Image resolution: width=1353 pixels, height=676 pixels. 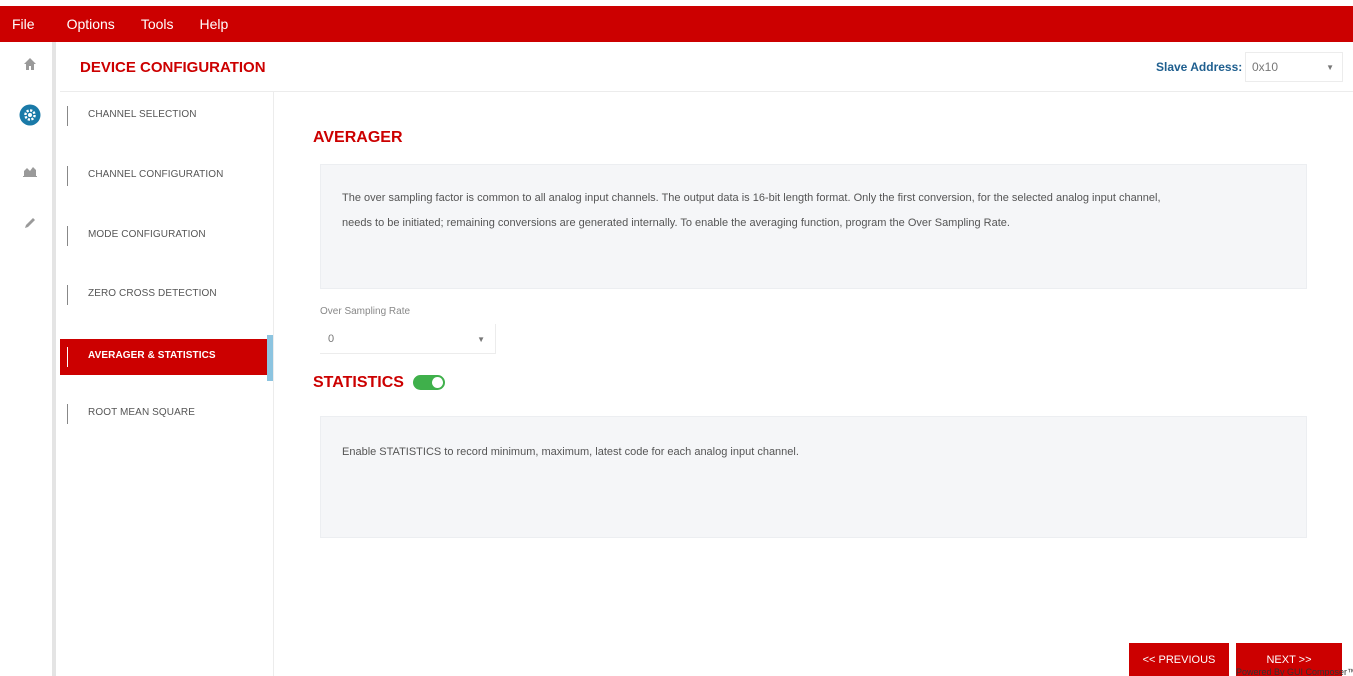 I want to click on statistics-title: STATISTICS, so click(x=358, y=382).